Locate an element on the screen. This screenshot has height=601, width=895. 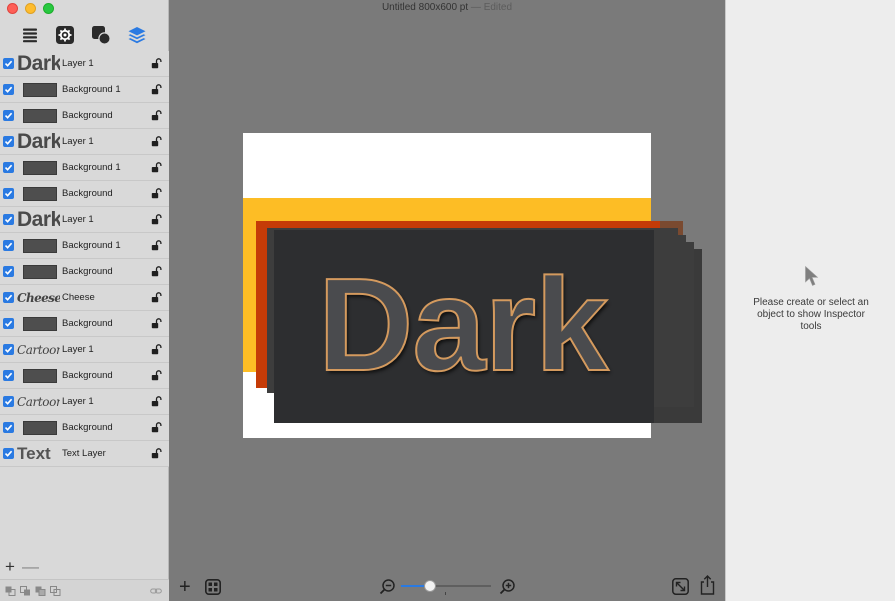
layer-row: Cheese Cheese is located at coordinates (84, 298).